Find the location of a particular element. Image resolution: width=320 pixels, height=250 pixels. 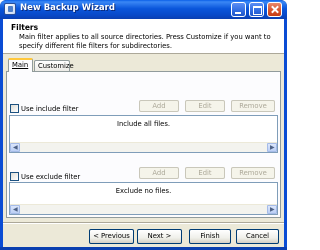

exclude-edit-button: Edit is located at coordinates (205, 173).